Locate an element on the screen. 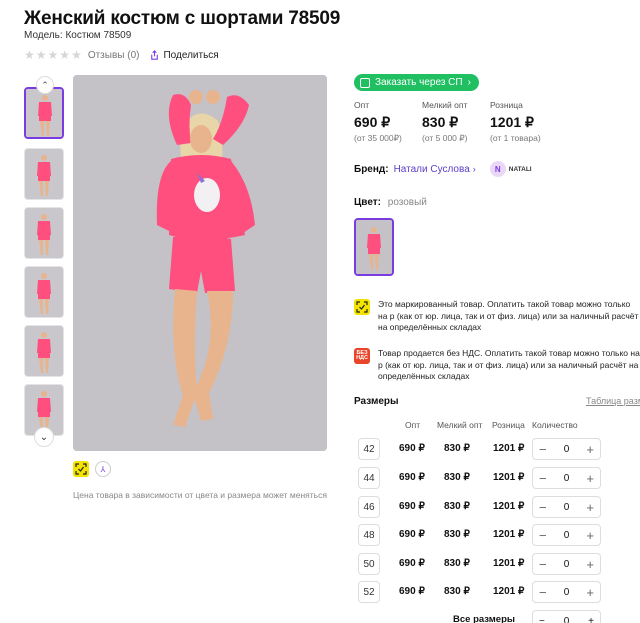  all-sizes-stepper: − 0 + is located at coordinates (566, 616).